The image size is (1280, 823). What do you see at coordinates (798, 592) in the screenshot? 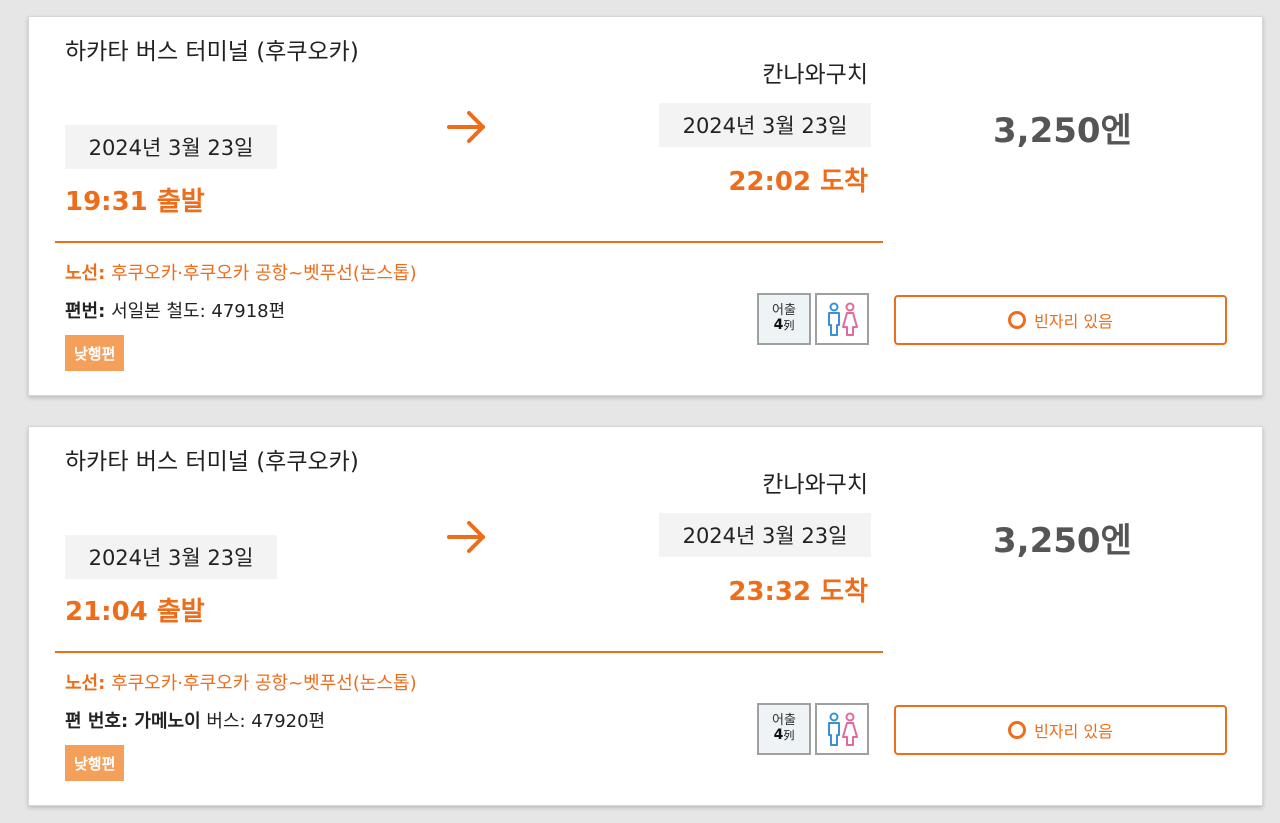
I see `arrival-time: 23:32 도착` at bounding box center [798, 592].